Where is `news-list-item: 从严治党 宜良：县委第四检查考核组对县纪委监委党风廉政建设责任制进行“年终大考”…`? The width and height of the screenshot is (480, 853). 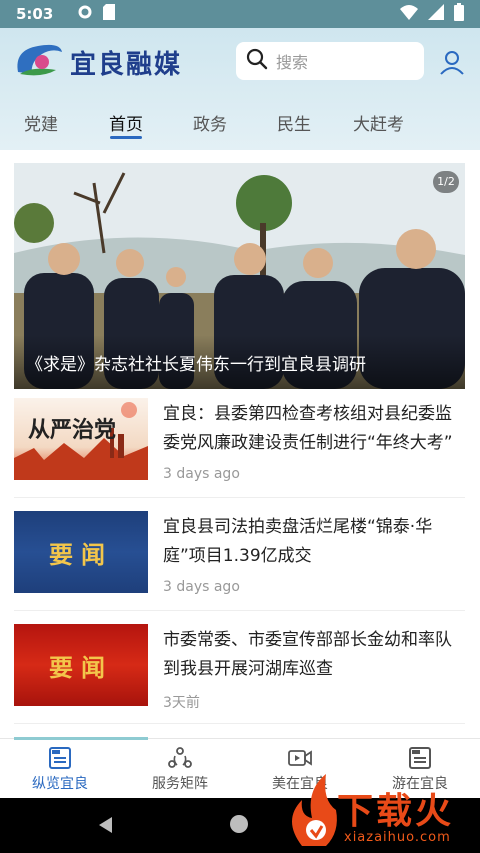 news-list-item: 从严治党 宜良：县委第四检查考核组对县纪委监委党风廉政建设责任制进行“年终大考”… is located at coordinates (239, 448).